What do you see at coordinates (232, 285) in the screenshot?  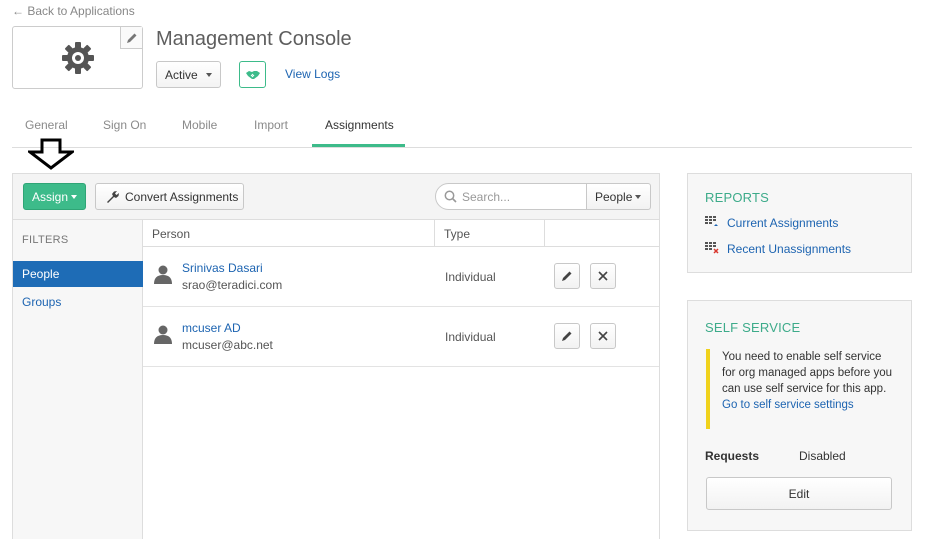 I see `person-email: srao@teradici.com` at bounding box center [232, 285].